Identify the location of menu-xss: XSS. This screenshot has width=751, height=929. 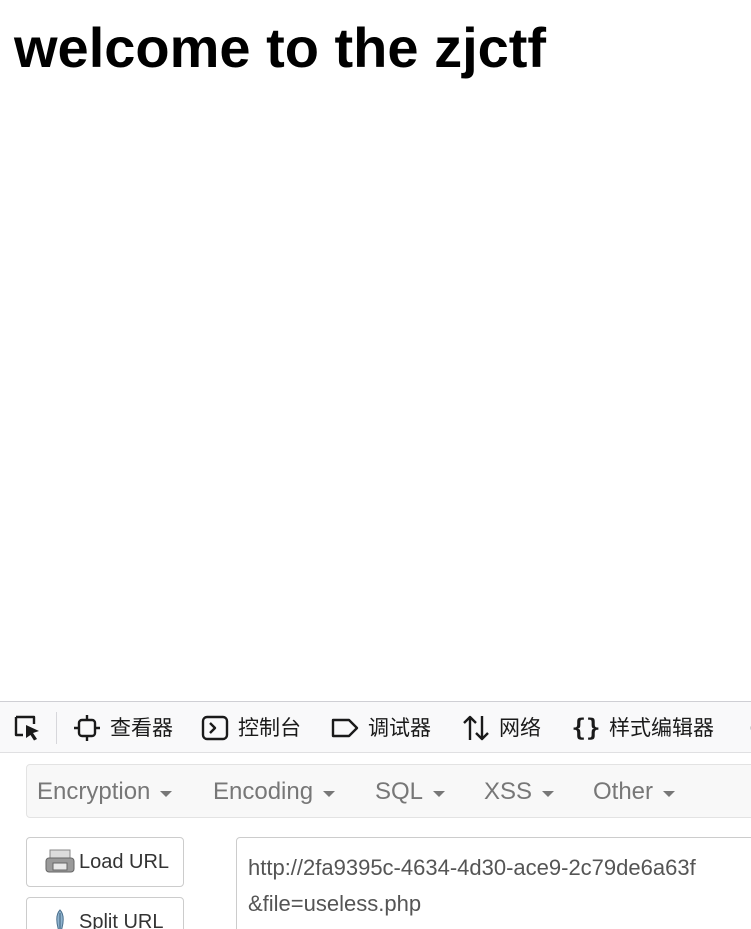
(519, 792).